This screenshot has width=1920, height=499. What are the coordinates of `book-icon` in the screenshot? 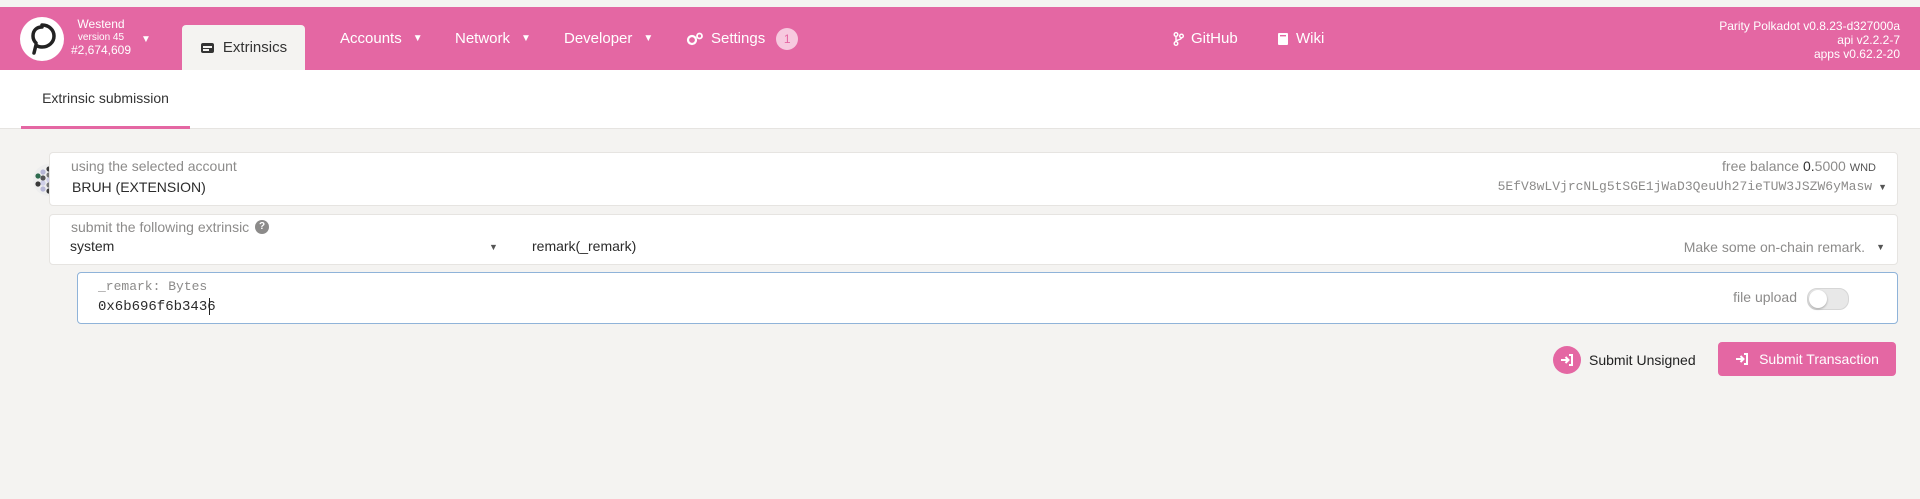 It's located at (1283, 38).